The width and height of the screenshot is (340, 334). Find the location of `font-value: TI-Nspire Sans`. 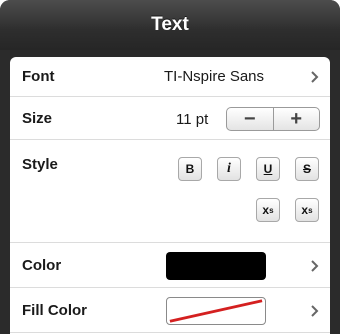

font-value: TI-Nspire Sans is located at coordinates (214, 76).